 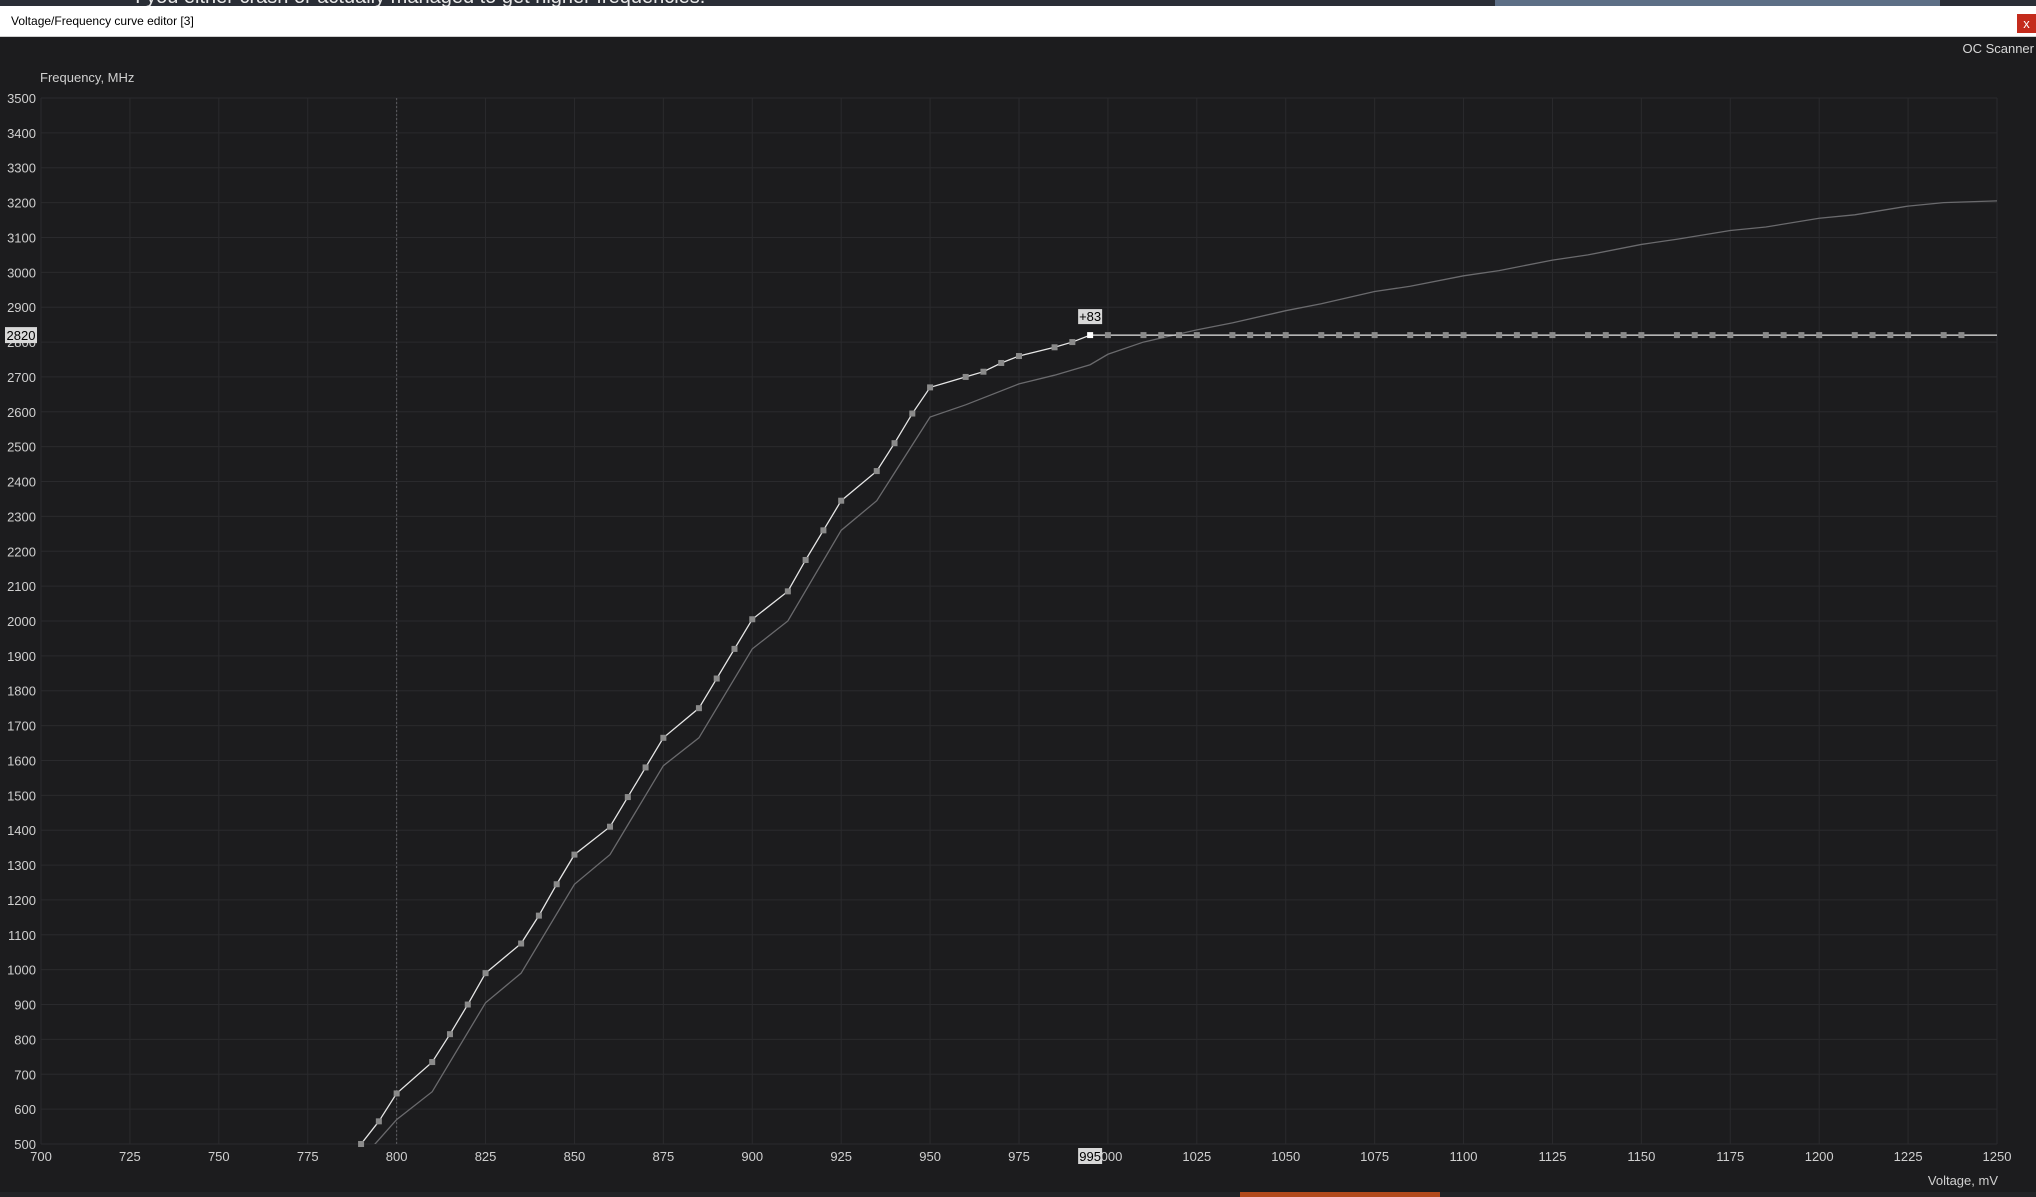 I want to click on y-tick-label: 3400, so click(x=21, y=133).